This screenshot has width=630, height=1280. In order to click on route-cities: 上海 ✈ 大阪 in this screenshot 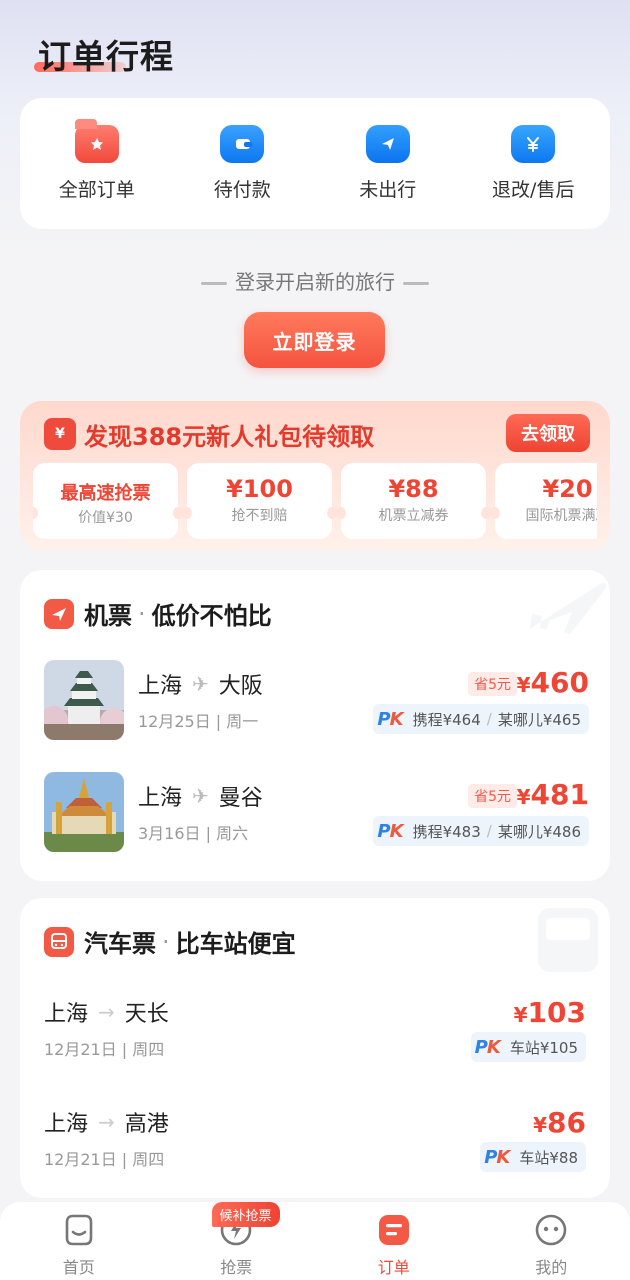, I will do `click(200, 684)`.